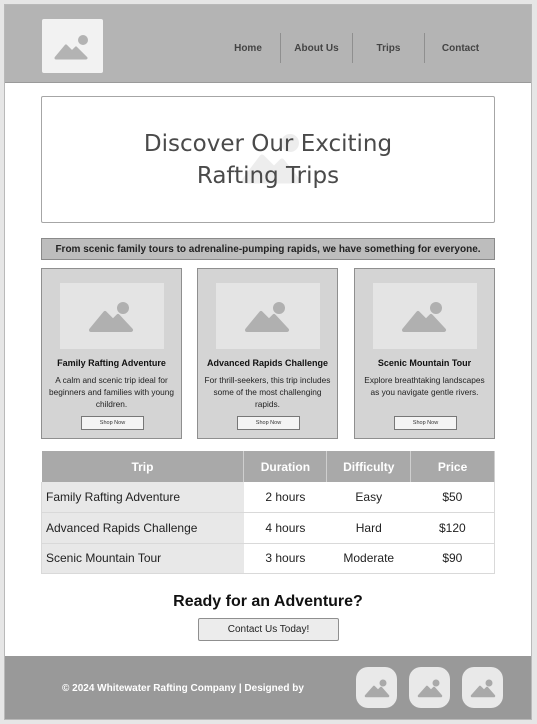 Image resolution: width=537 pixels, height=724 pixels. Describe the element at coordinates (316, 48) in the screenshot. I see `nav-about-us: About Us` at that location.